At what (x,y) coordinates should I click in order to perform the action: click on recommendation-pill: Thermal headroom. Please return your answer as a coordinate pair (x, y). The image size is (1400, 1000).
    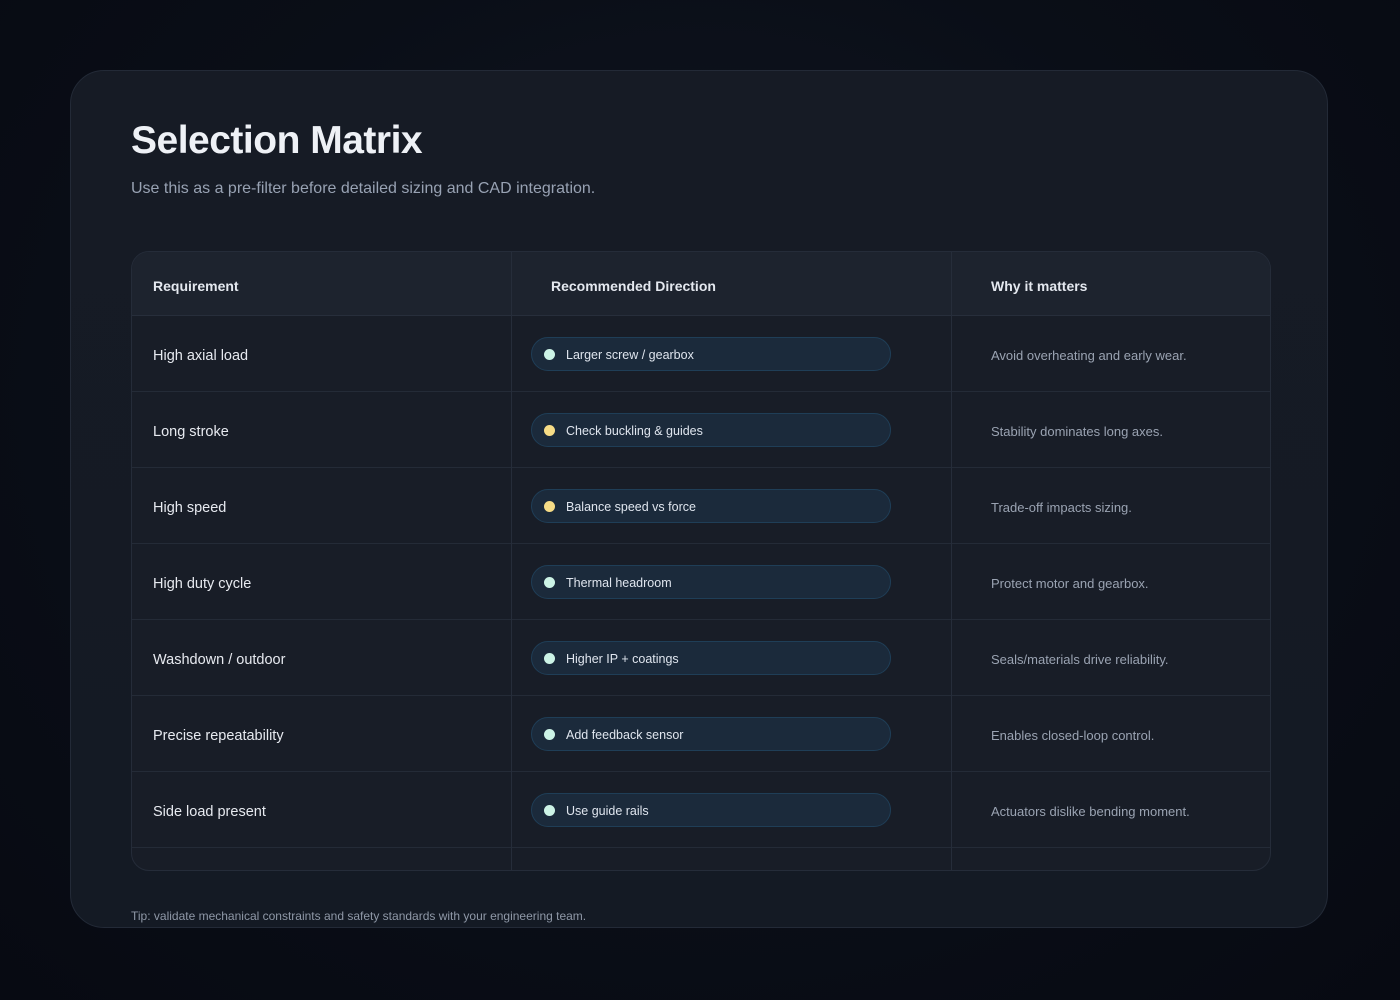
    Looking at the image, I should click on (711, 582).